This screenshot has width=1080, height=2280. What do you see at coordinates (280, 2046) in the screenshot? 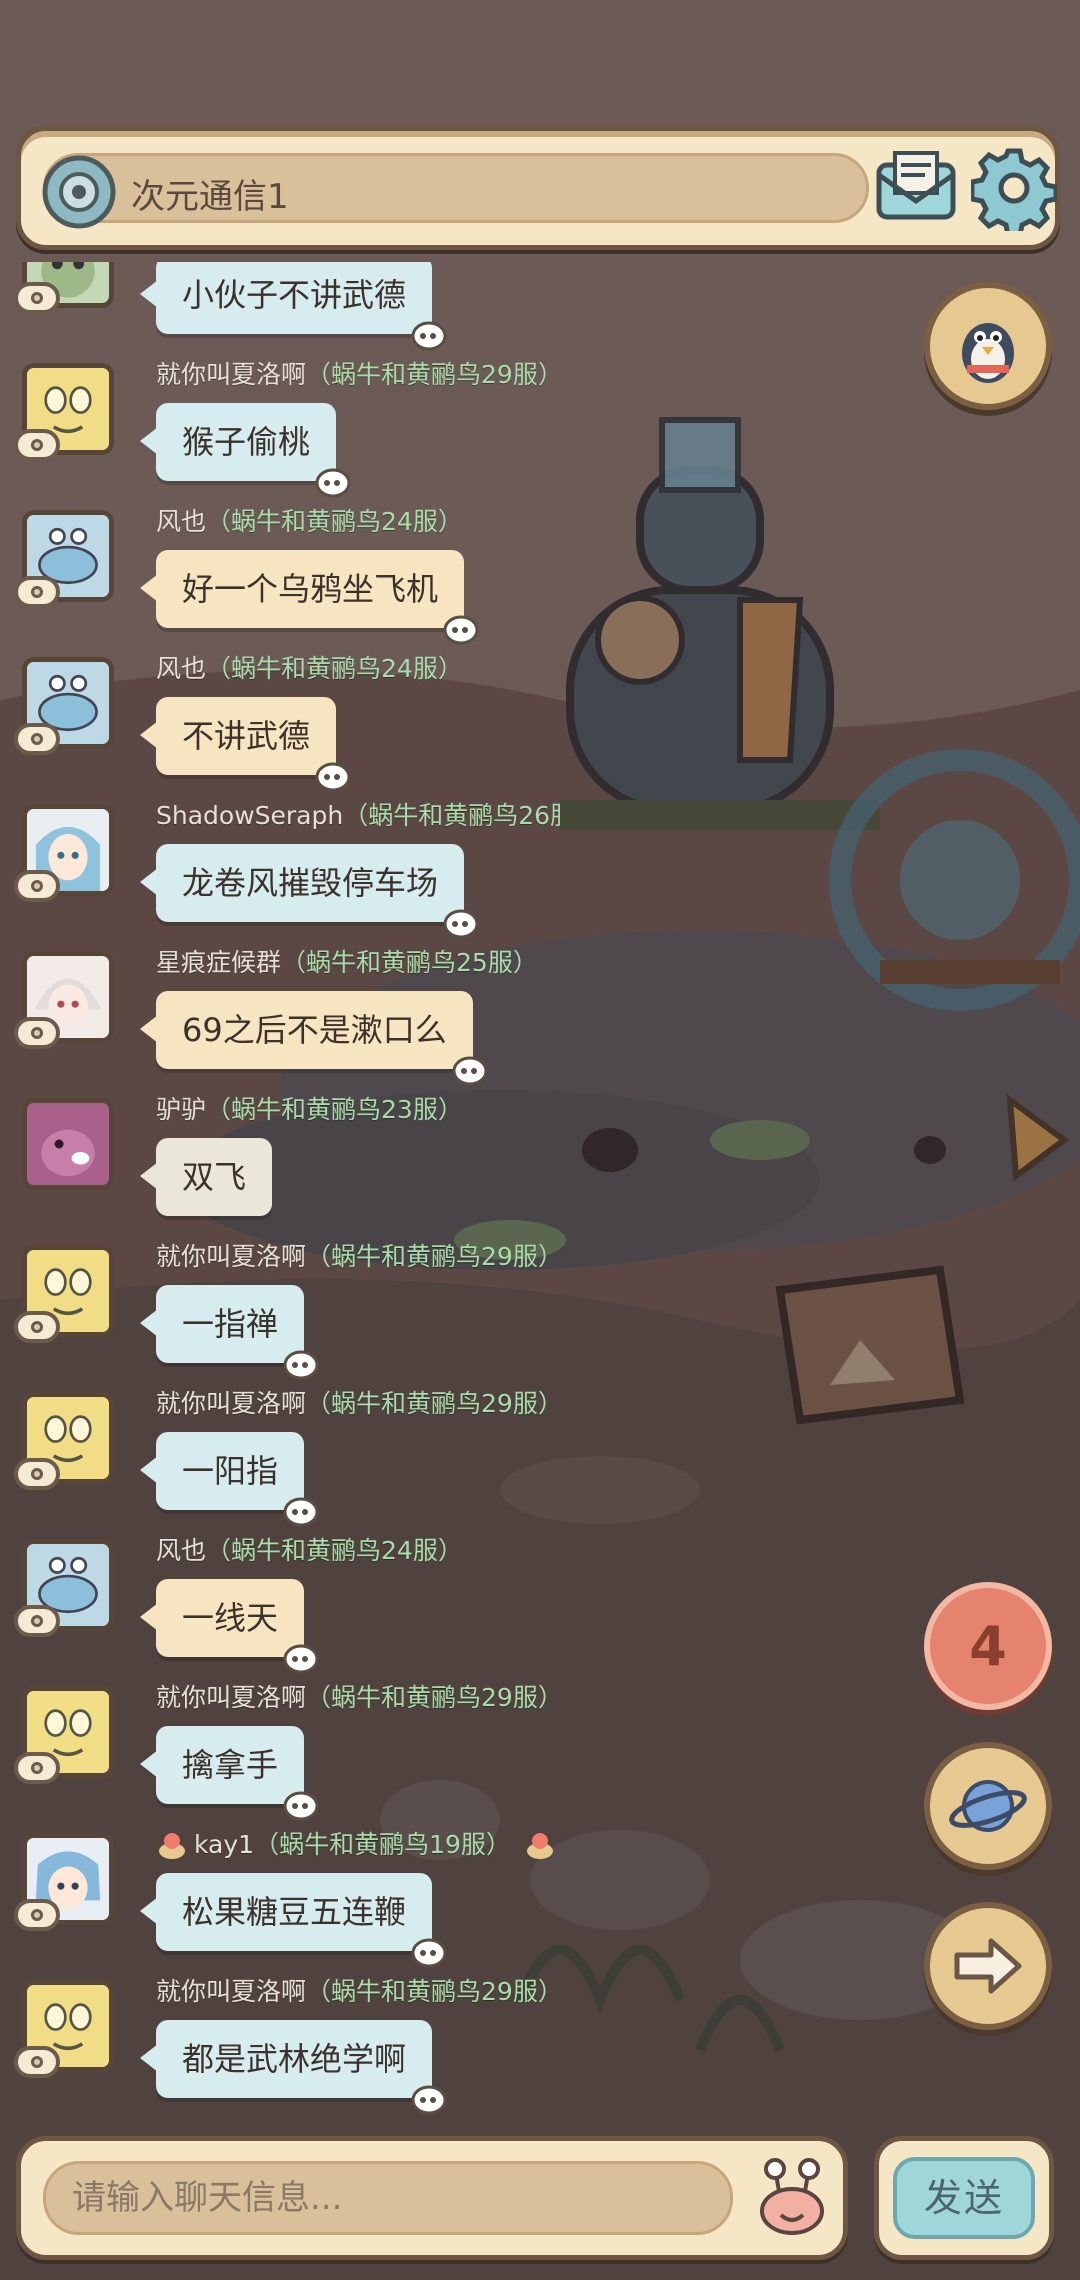
I see `chat-message: 就你叫夏洛啊（蜗牛和黄鹂鸟29服） 都是武林绝学啊` at bounding box center [280, 2046].